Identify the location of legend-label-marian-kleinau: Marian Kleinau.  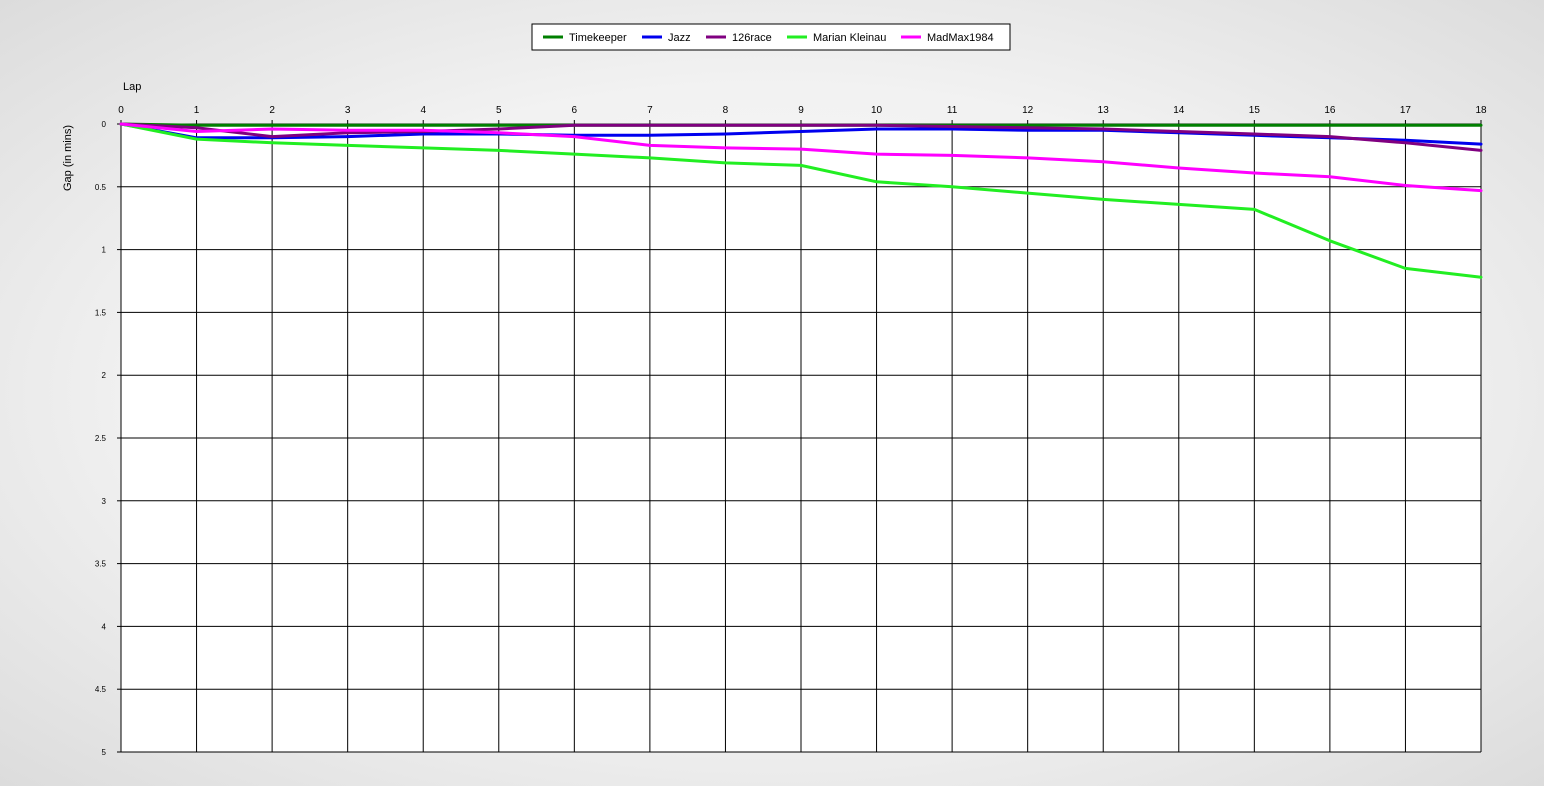
(849, 38).